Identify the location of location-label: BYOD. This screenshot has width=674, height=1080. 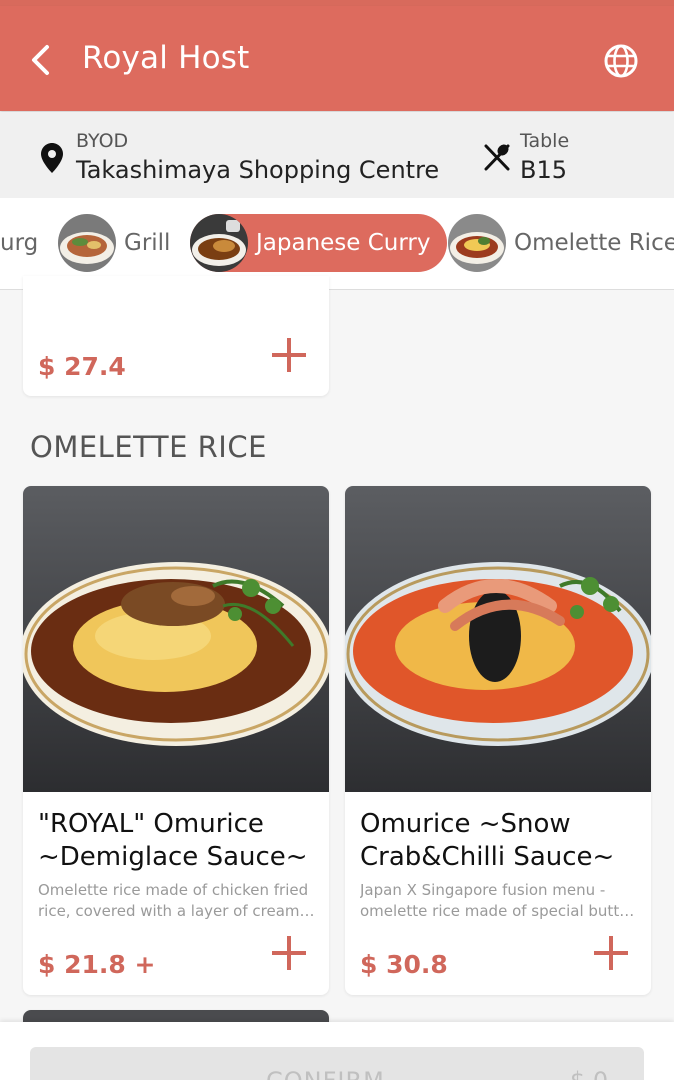
(102, 141).